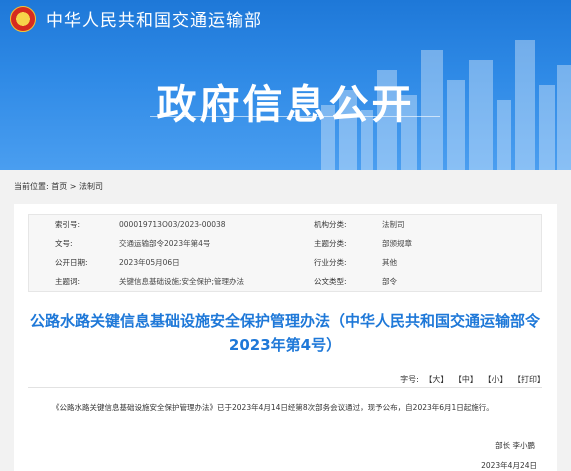 This screenshot has width=571, height=471. What do you see at coordinates (285, 105) in the screenshot?
I see `banner-title: 政府信息公开` at bounding box center [285, 105].